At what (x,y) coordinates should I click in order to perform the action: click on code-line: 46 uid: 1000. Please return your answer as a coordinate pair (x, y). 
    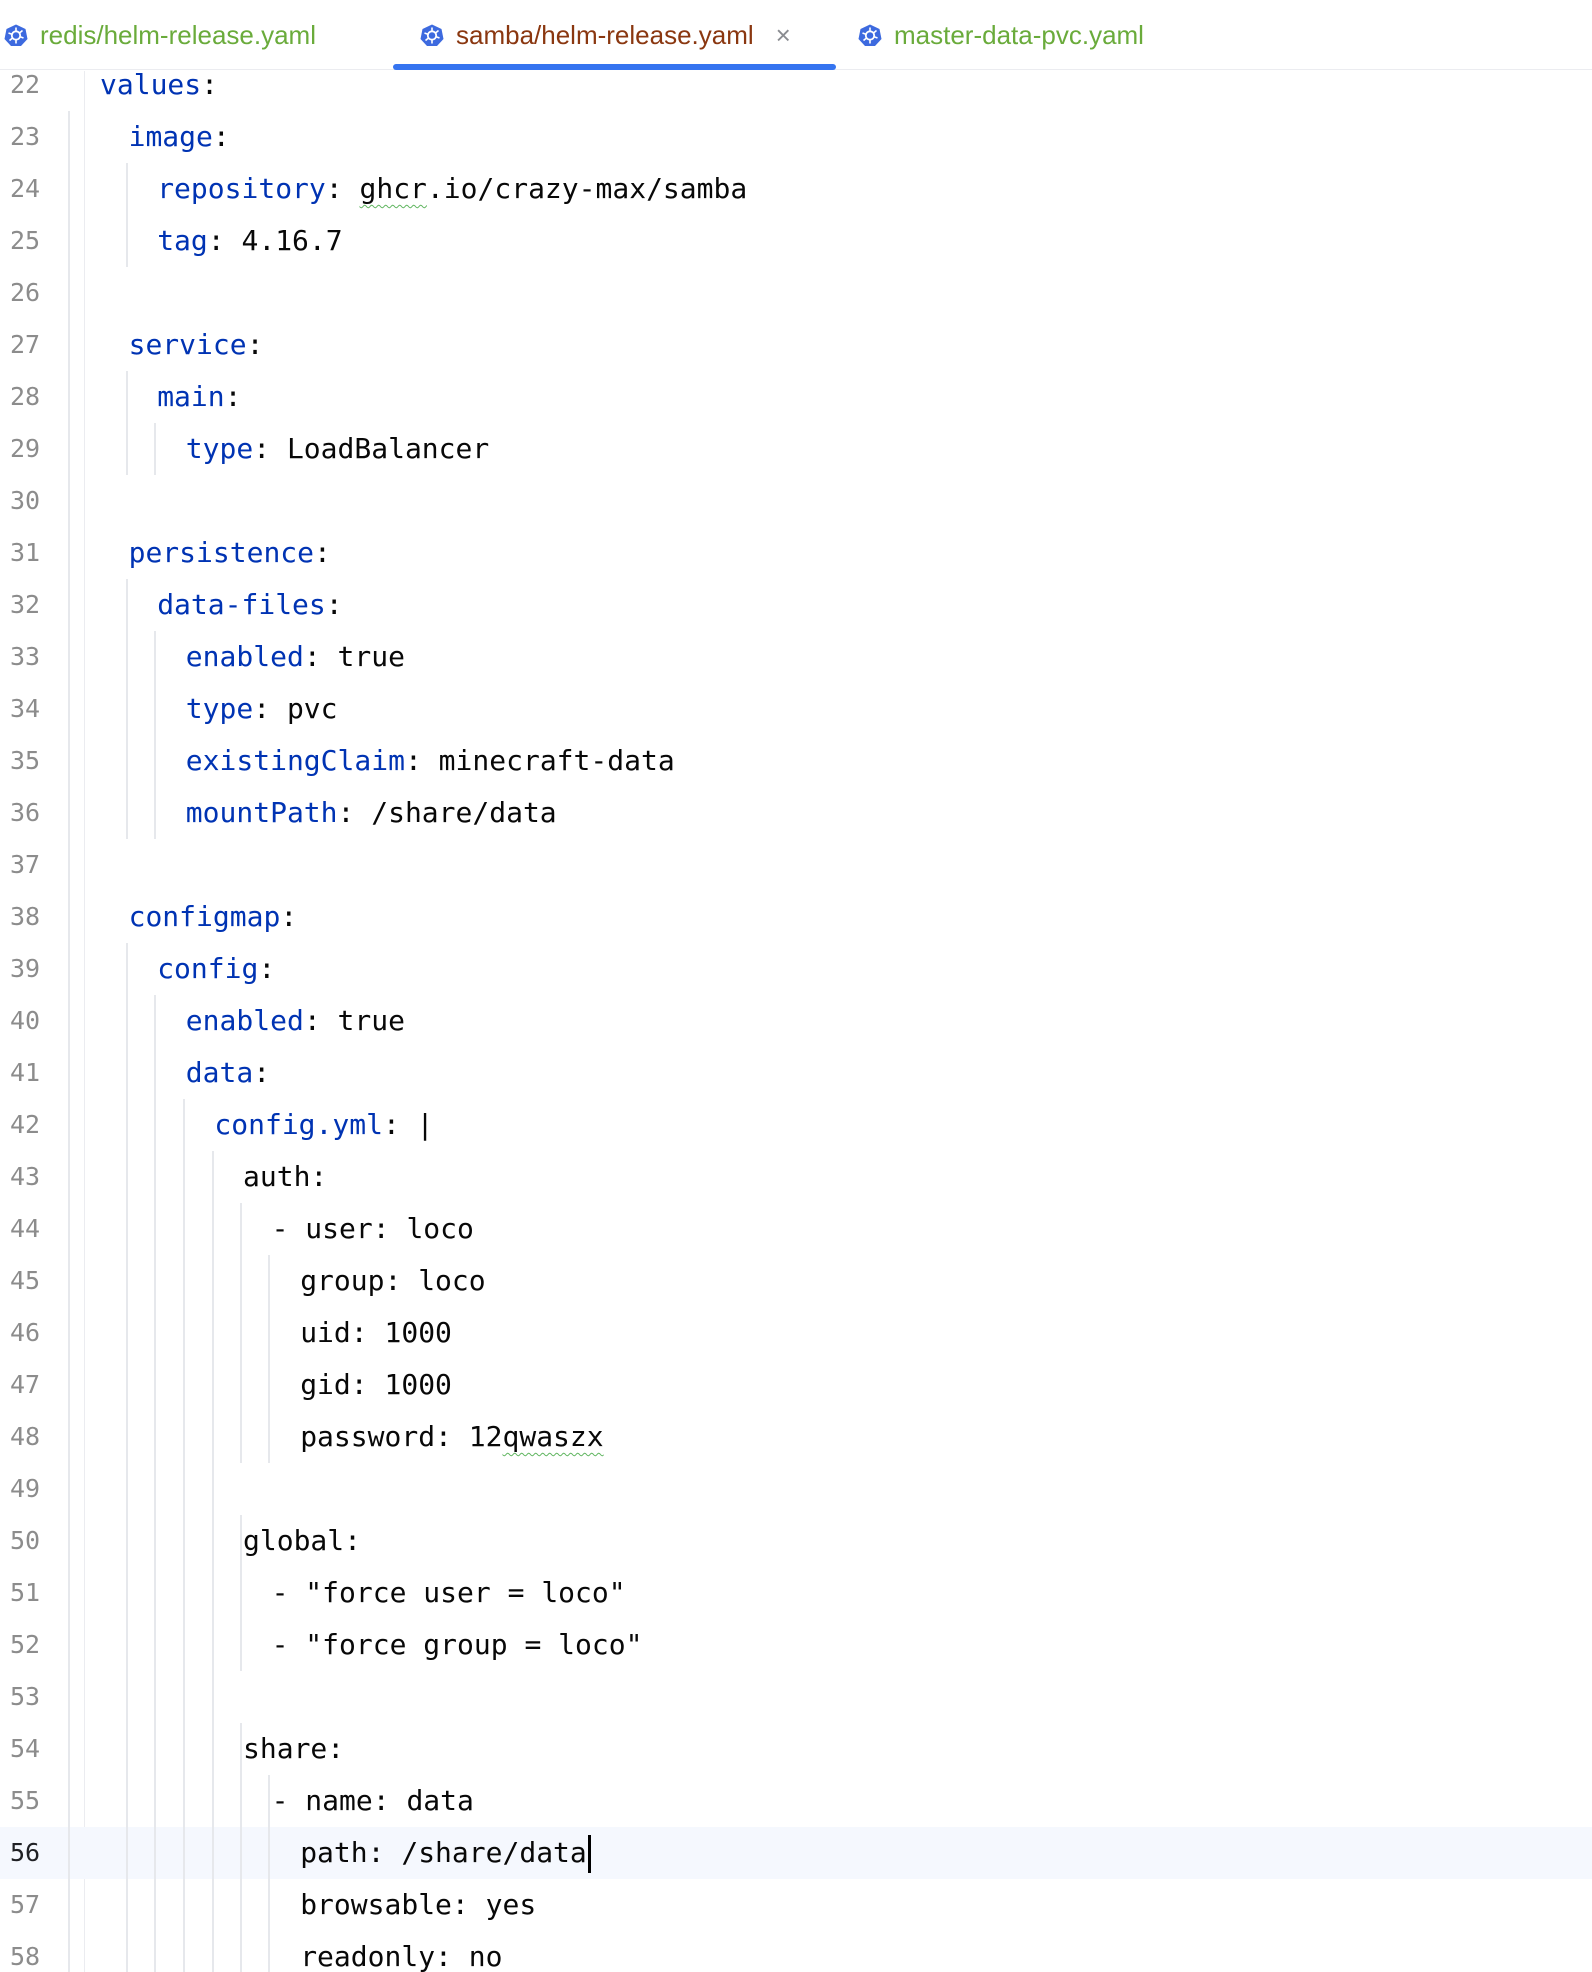
    Looking at the image, I should click on (796, 1333).